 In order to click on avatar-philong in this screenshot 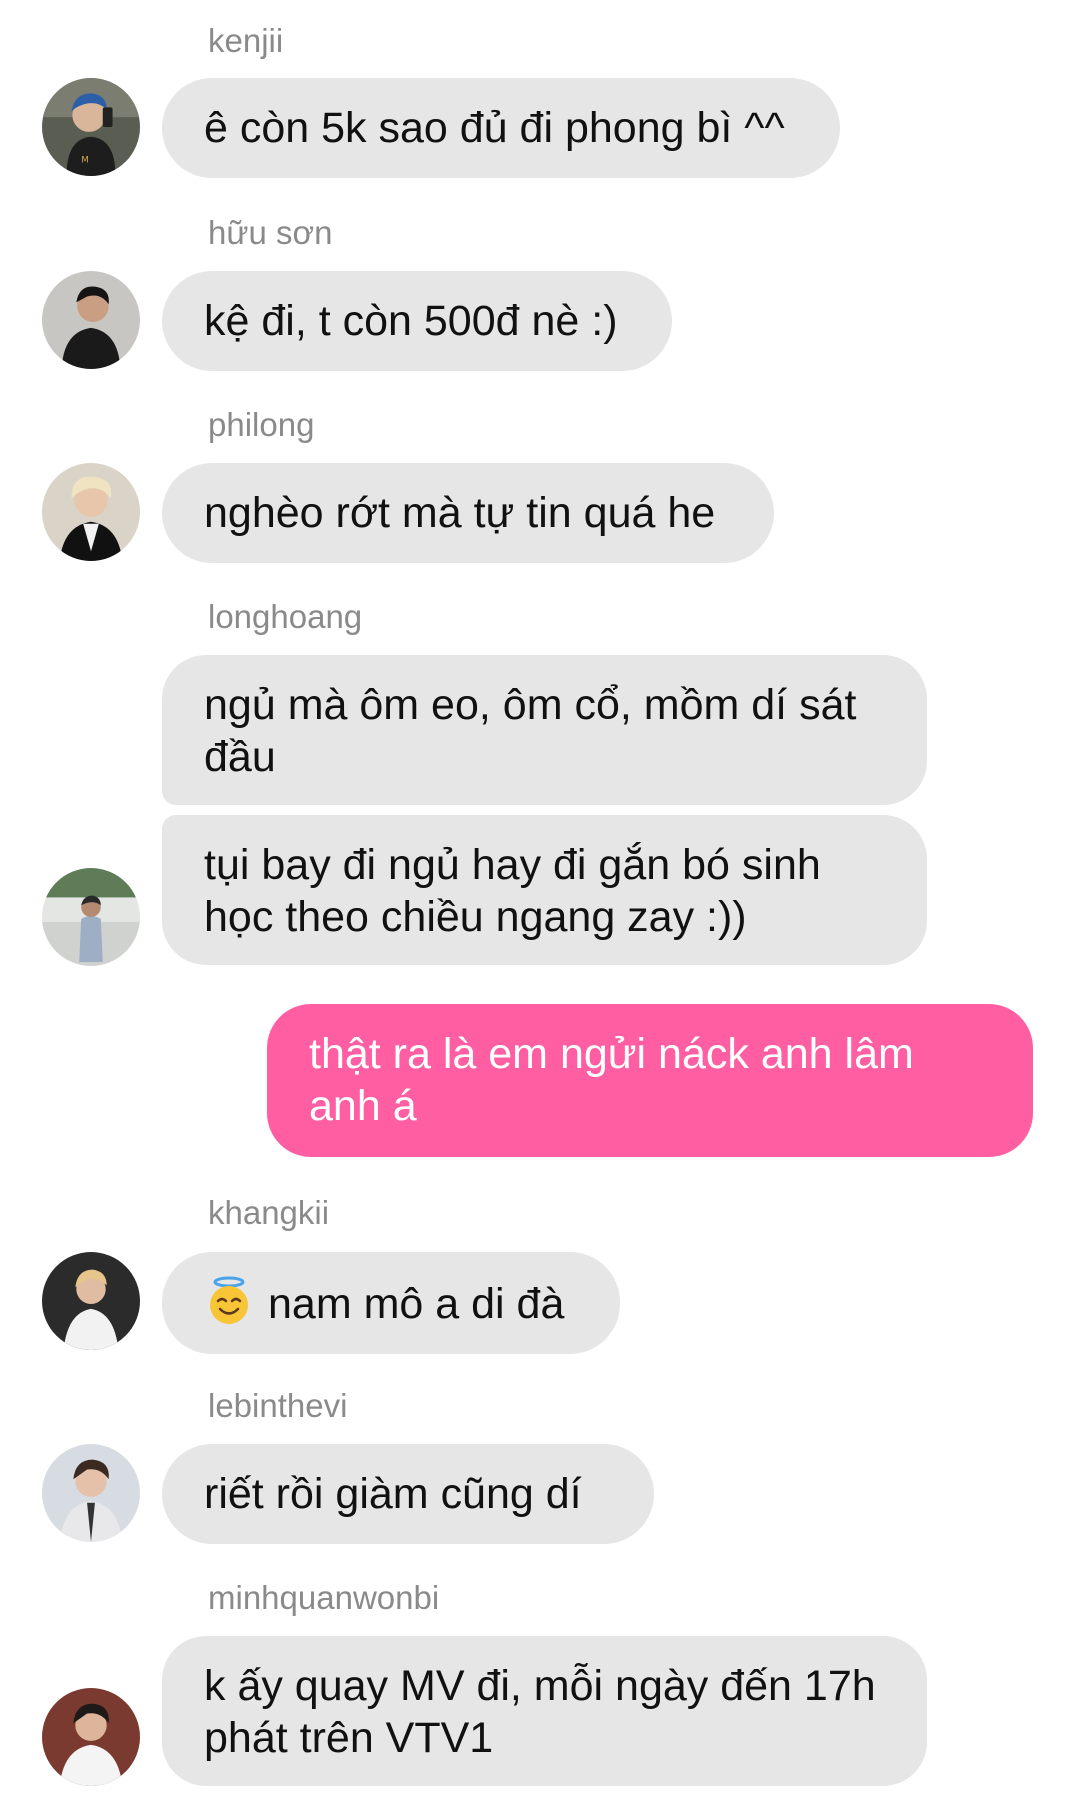, I will do `click(91, 512)`.